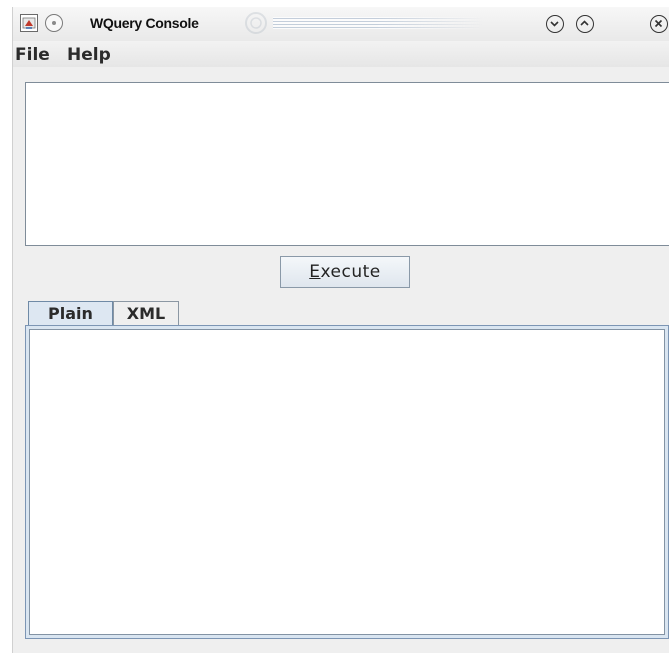 This screenshot has height=653, width=669. Describe the element at coordinates (659, 24) in the screenshot. I see `close-icon` at that location.